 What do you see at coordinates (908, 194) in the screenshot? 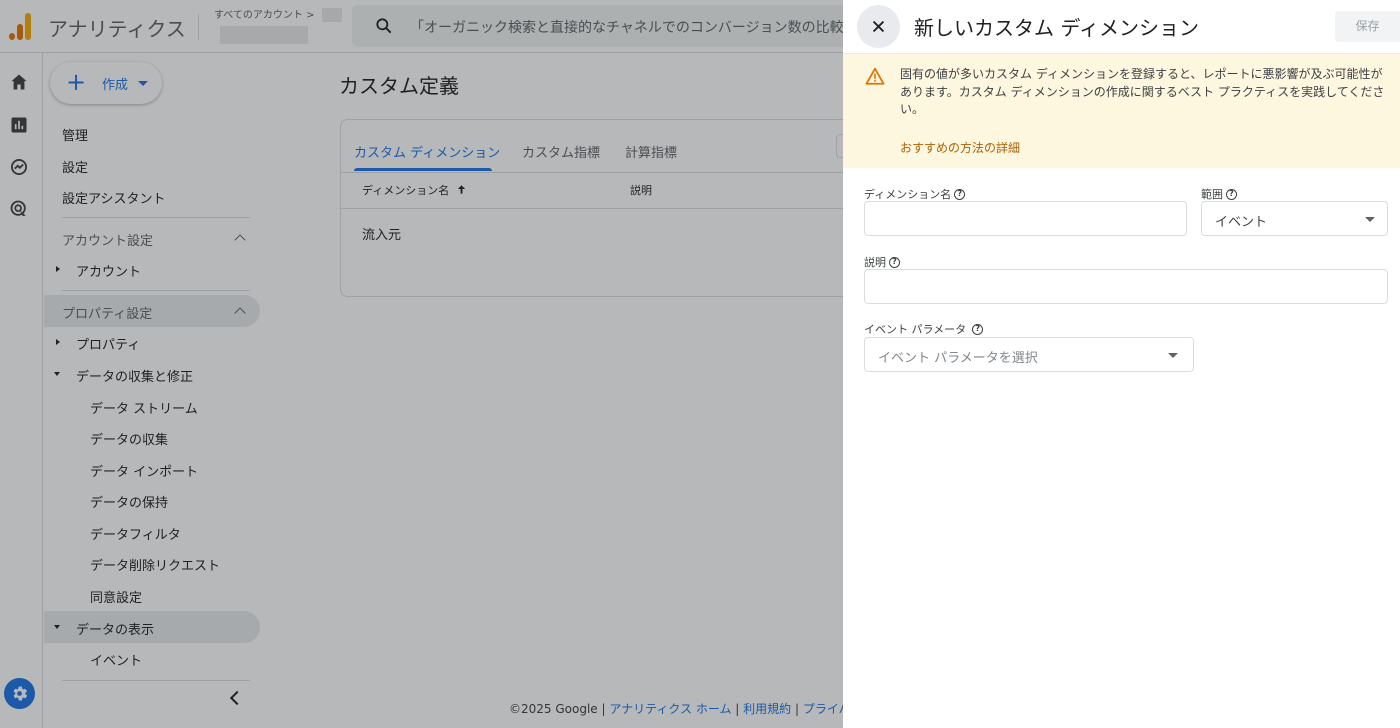
I see `label-text: ディメンション名` at bounding box center [908, 194].